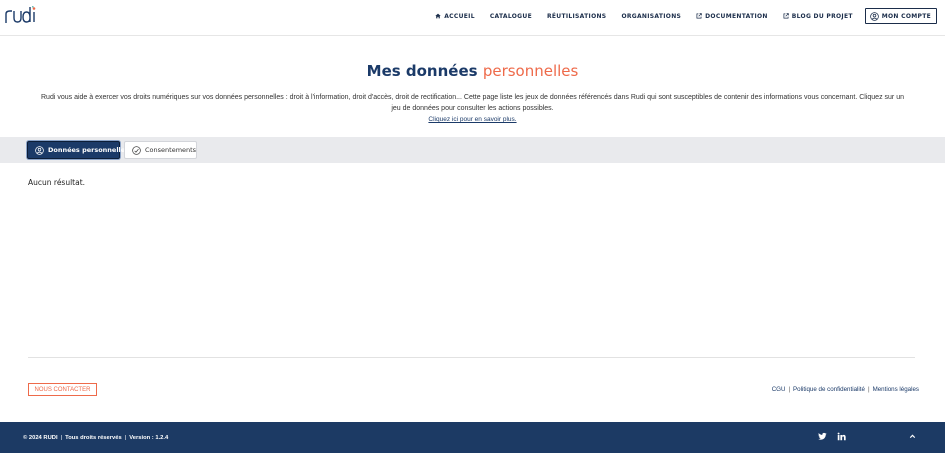 The image size is (945, 453). I want to click on nav-label: BLOG DU PROJET, so click(822, 16).